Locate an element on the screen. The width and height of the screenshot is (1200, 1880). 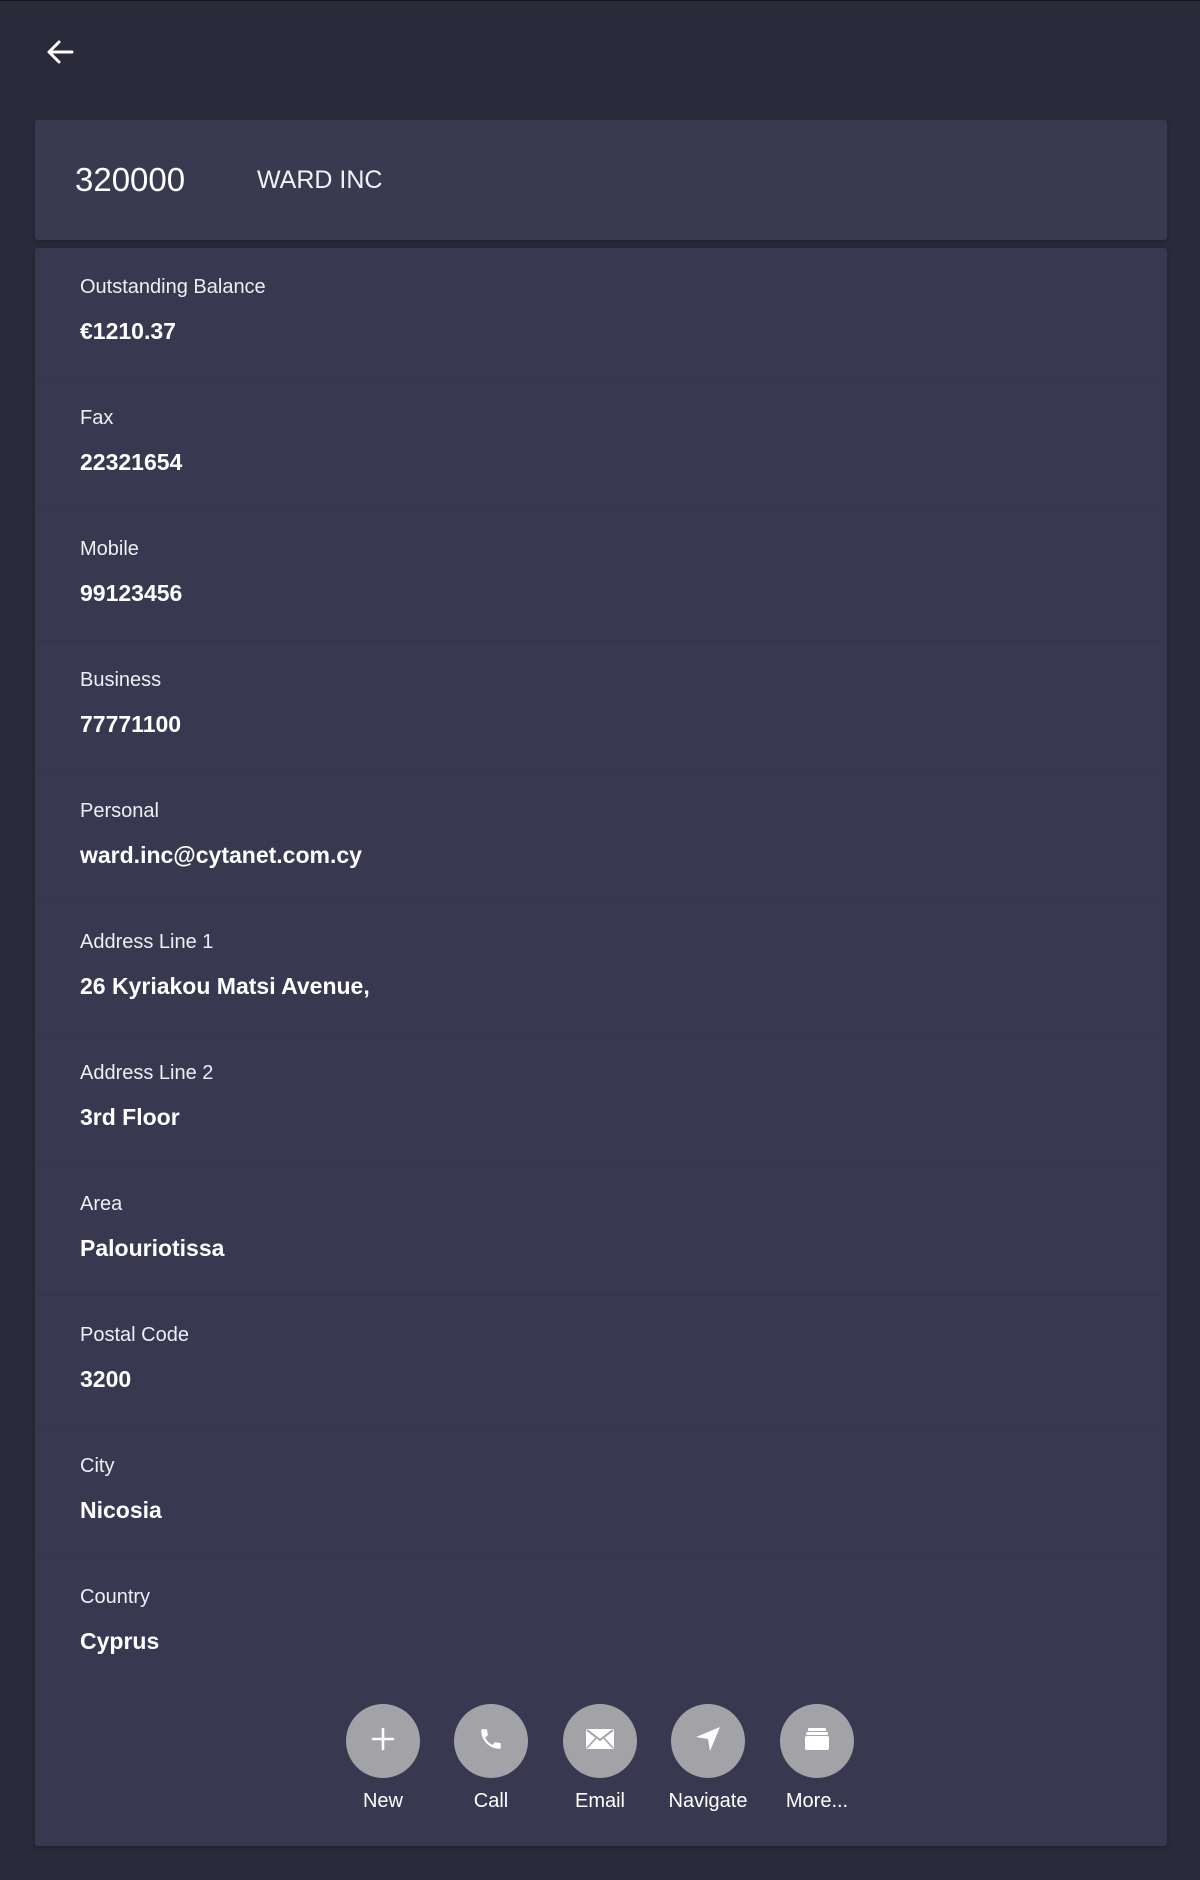
field-label: Mobile is located at coordinates (109, 549).